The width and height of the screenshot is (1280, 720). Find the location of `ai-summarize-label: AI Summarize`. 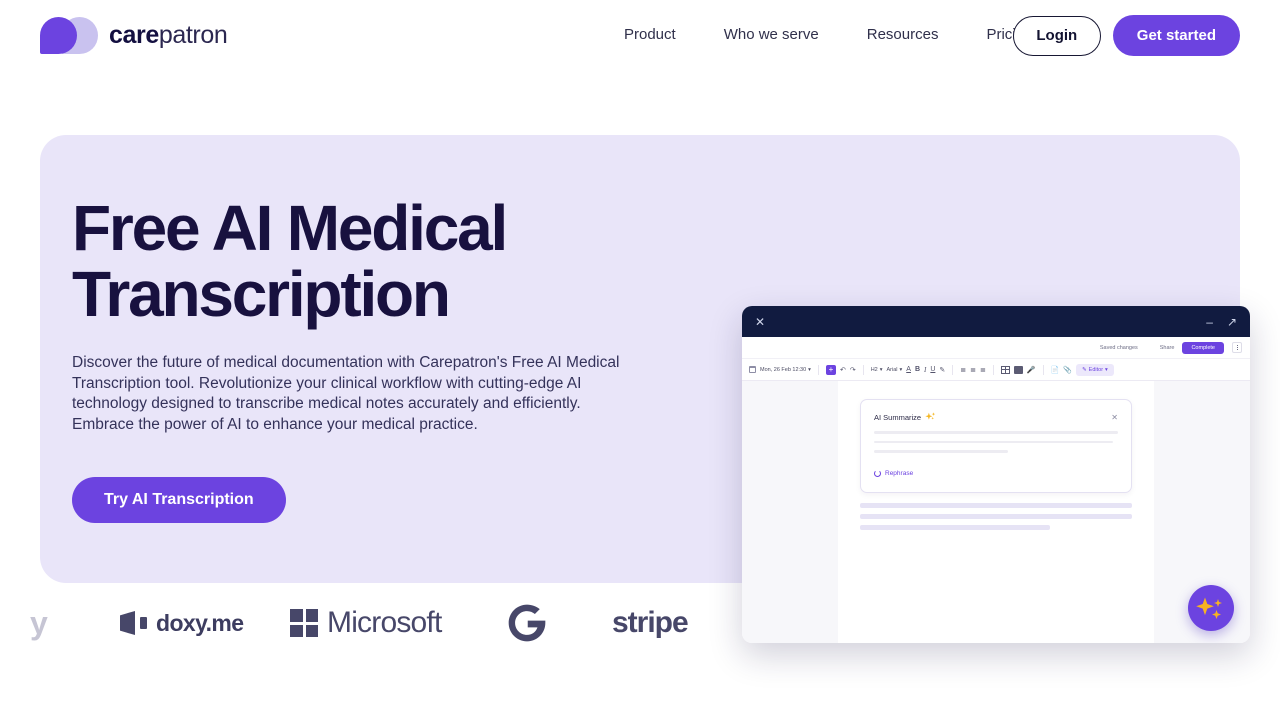

ai-summarize-label: AI Summarize is located at coordinates (898, 417).